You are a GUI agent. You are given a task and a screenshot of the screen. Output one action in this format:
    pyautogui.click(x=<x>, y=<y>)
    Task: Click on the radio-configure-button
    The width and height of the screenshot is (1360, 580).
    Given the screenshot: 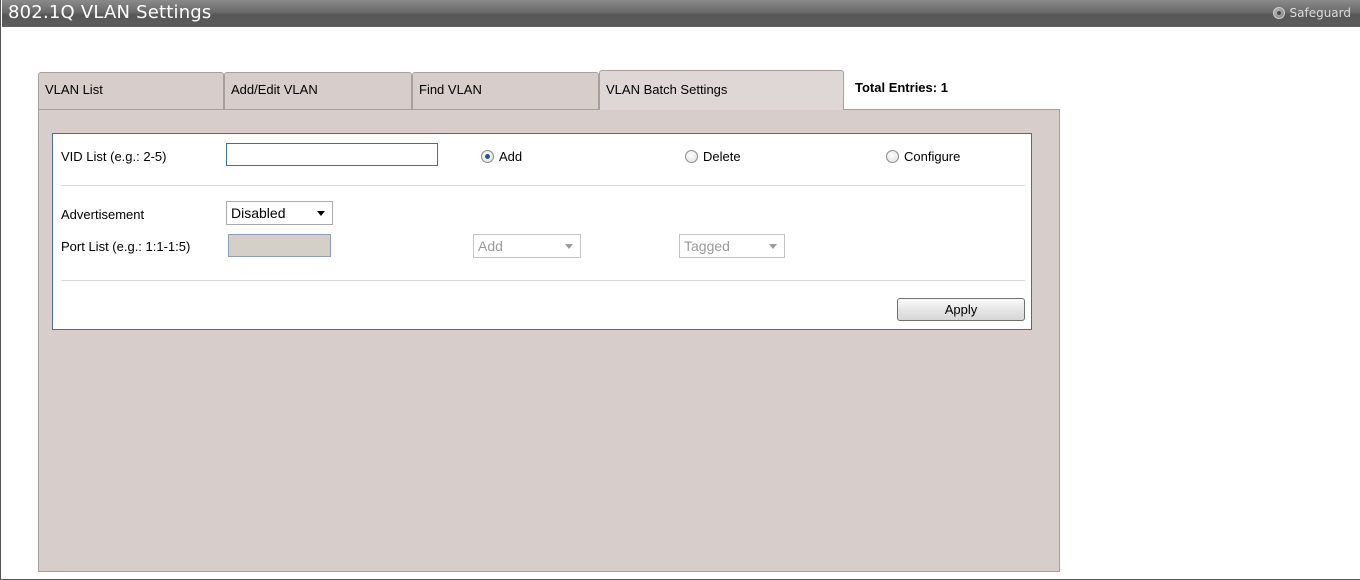 What is the action you would take?
    pyautogui.click(x=892, y=156)
    